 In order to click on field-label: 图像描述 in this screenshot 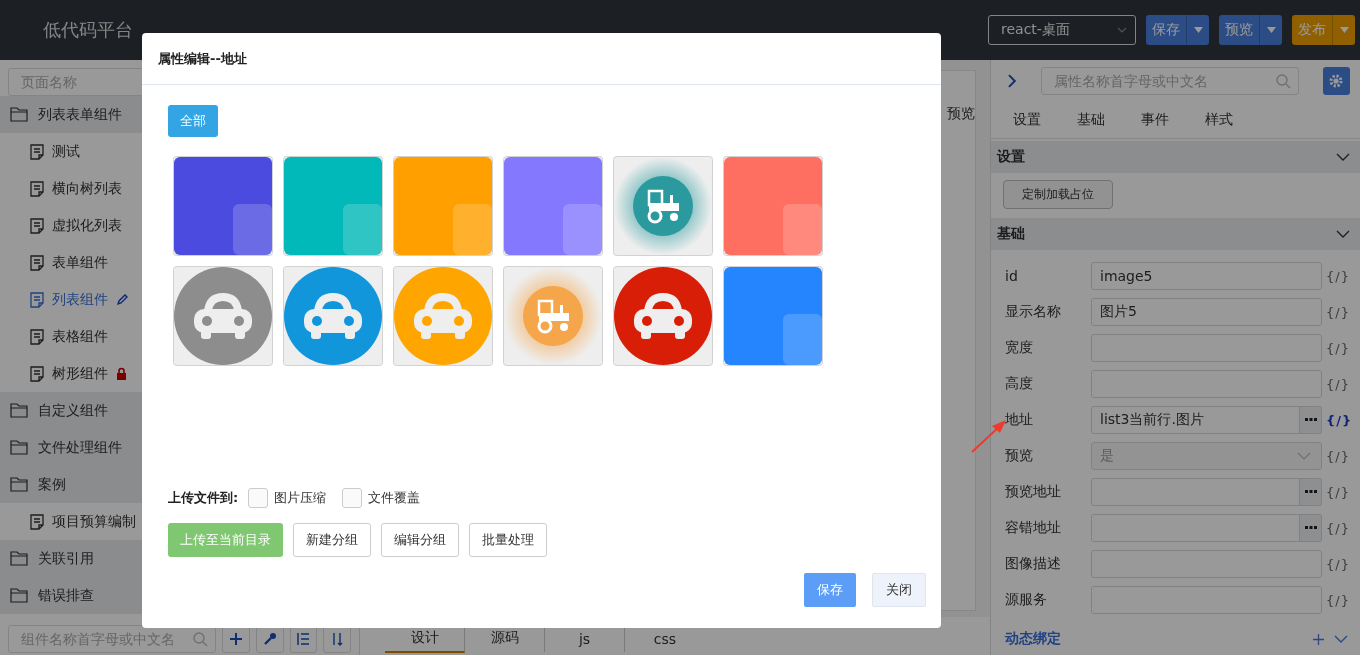, I will do `click(1033, 564)`.